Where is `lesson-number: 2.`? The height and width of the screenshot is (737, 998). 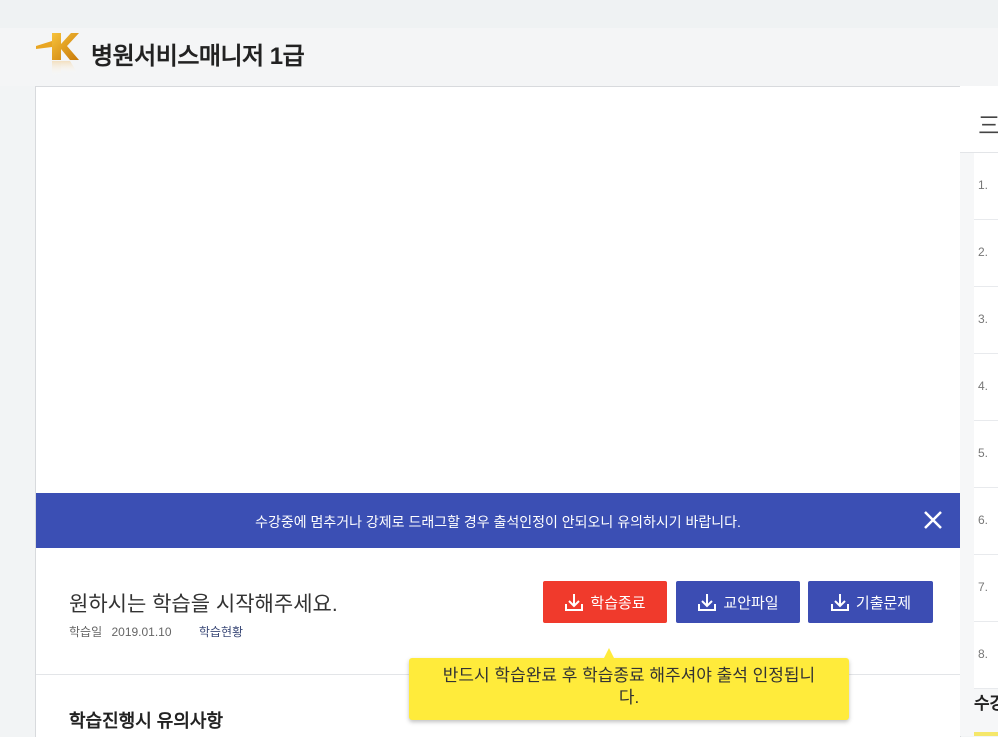 lesson-number: 2. is located at coordinates (983, 252).